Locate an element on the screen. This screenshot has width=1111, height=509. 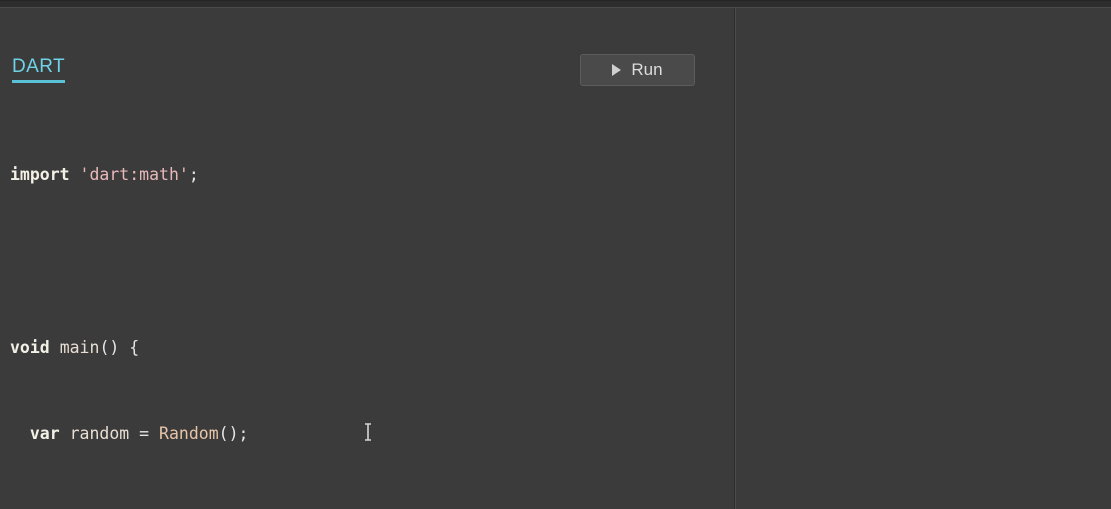
code-line: var random = Random(); is located at coordinates (139, 433).